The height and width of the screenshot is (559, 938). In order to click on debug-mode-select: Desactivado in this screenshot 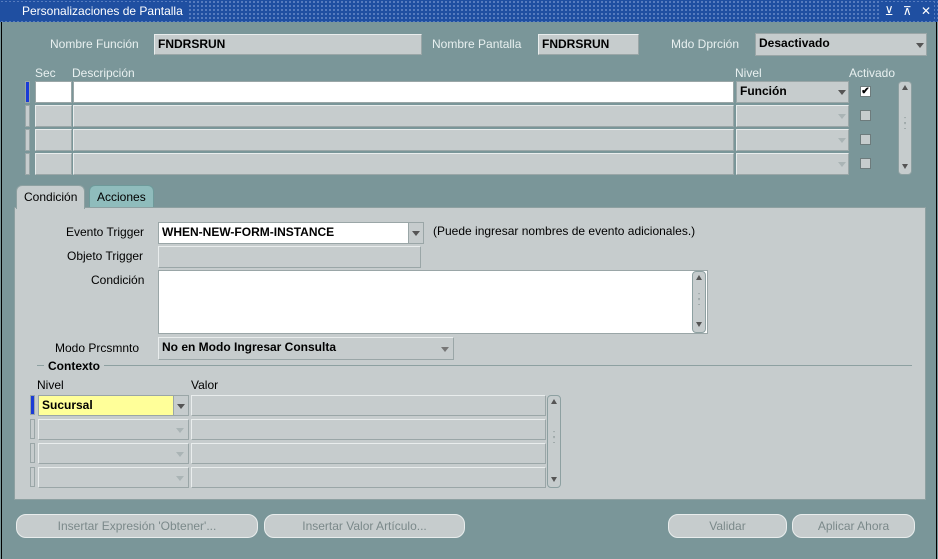, I will do `click(841, 44)`.